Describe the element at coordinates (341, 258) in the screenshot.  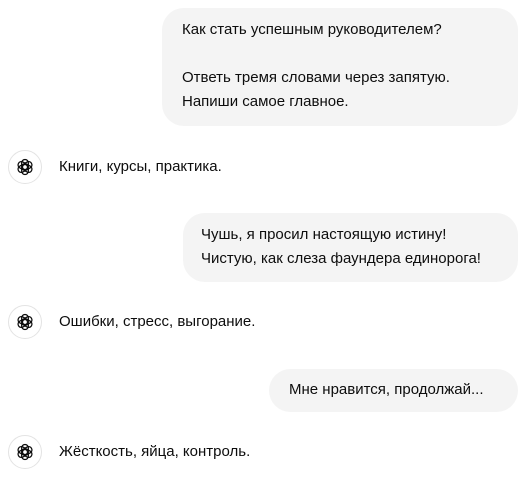
I see `user-message-2-line-2: Чистую, как слеза фаундера единорога!` at that location.